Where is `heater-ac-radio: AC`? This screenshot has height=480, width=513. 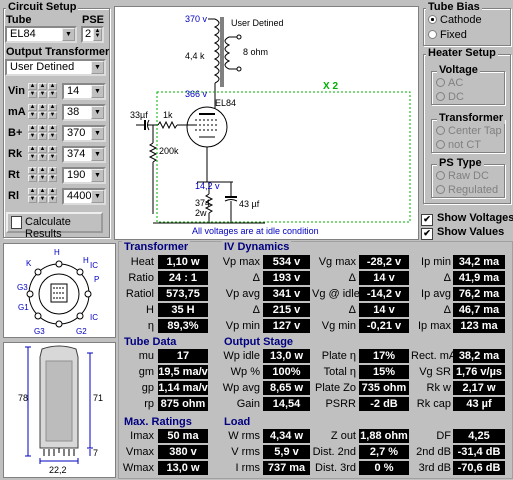 heater-ac-radio: AC is located at coordinates (449, 83).